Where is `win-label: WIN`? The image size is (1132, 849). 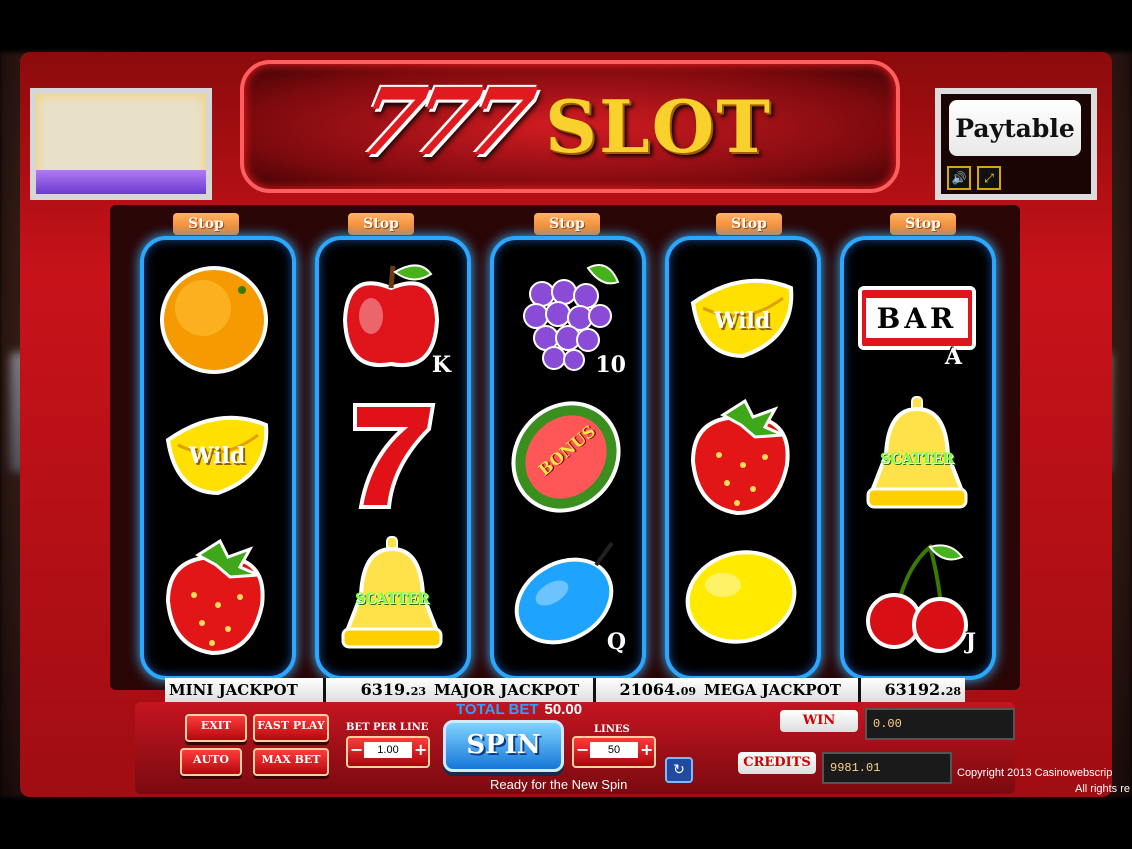
win-label: WIN is located at coordinates (819, 721).